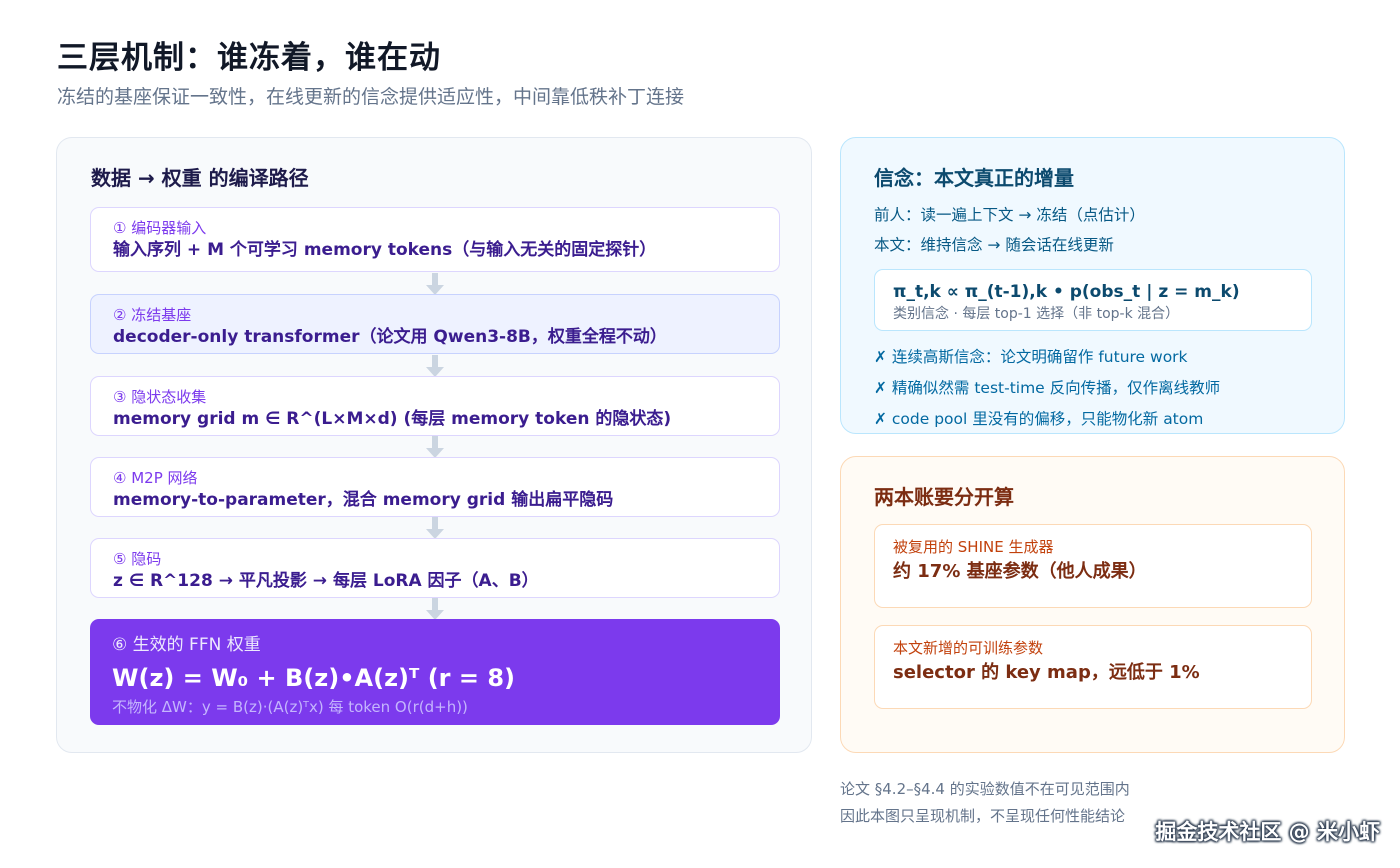  What do you see at coordinates (994, 245) in the screenshot?
I see `belief-this-line: 本文：维持信念 → 随会话在线更新` at bounding box center [994, 245].